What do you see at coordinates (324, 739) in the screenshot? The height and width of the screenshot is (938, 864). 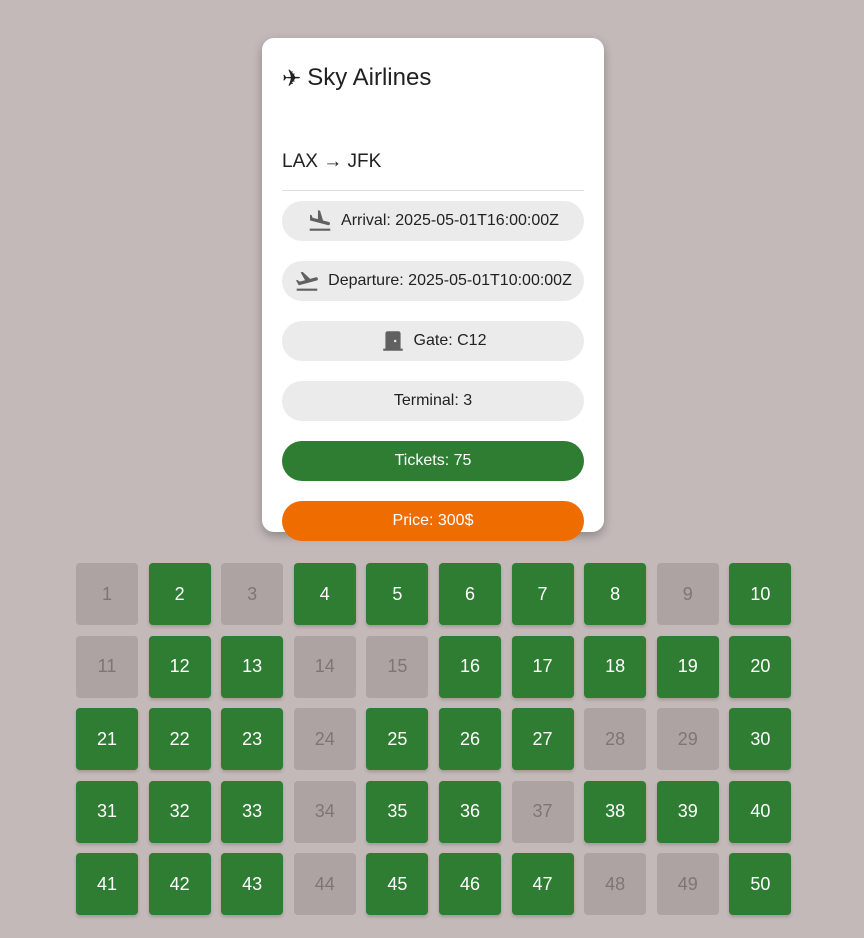 I see `seat-taken: 24` at bounding box center [324, 739].